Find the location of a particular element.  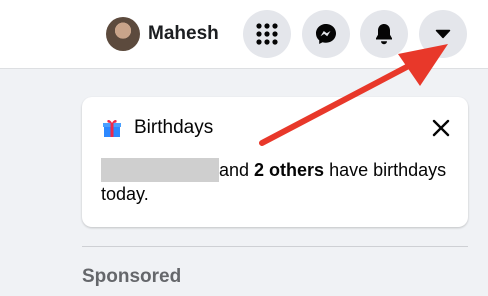

redacted-name is located at coordinates (160, 170).